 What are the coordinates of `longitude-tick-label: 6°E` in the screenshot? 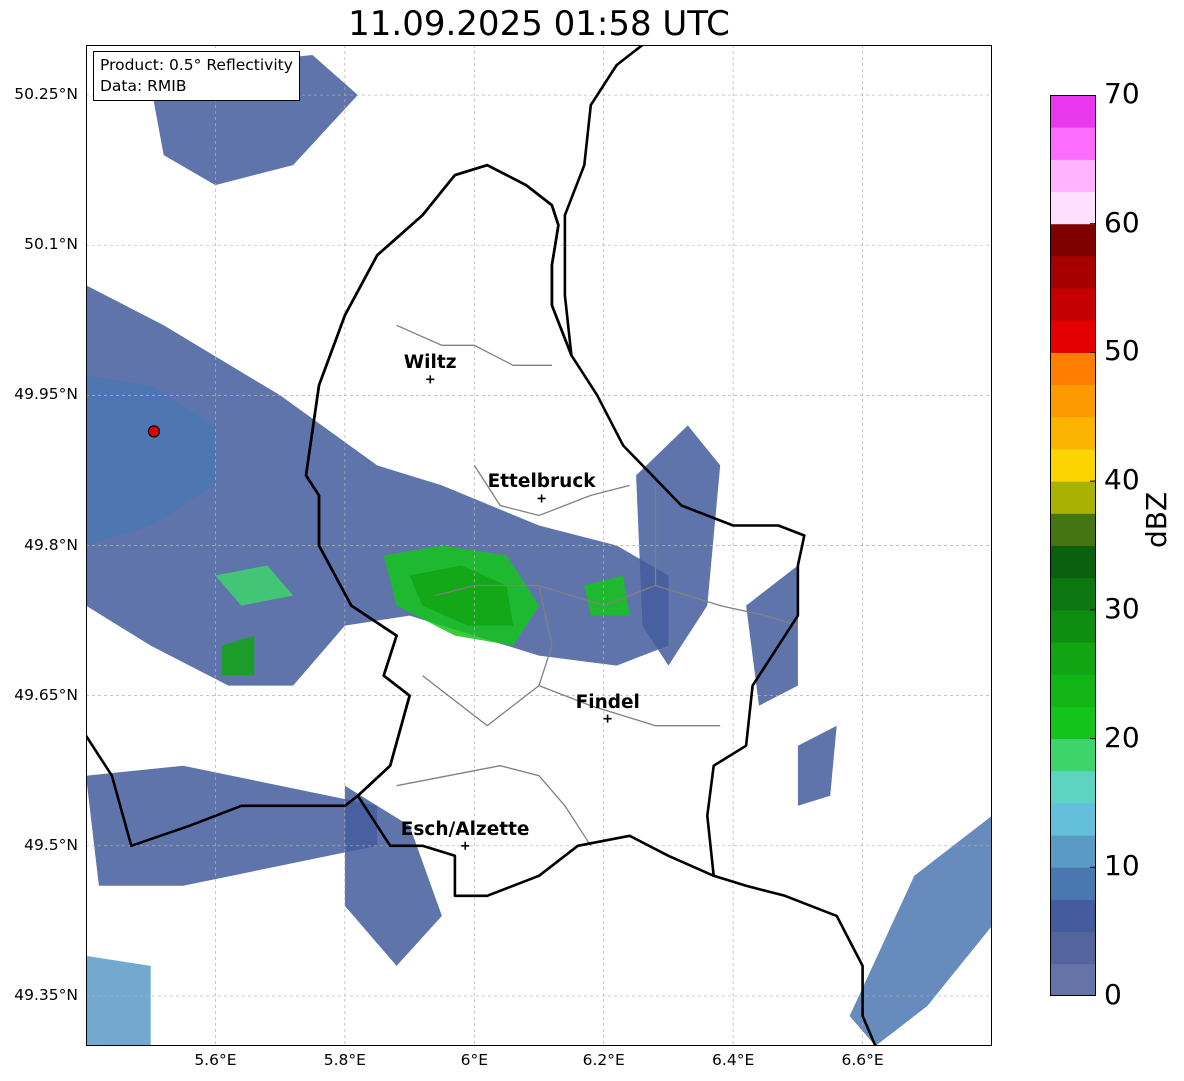 It's located at (474, 1060).